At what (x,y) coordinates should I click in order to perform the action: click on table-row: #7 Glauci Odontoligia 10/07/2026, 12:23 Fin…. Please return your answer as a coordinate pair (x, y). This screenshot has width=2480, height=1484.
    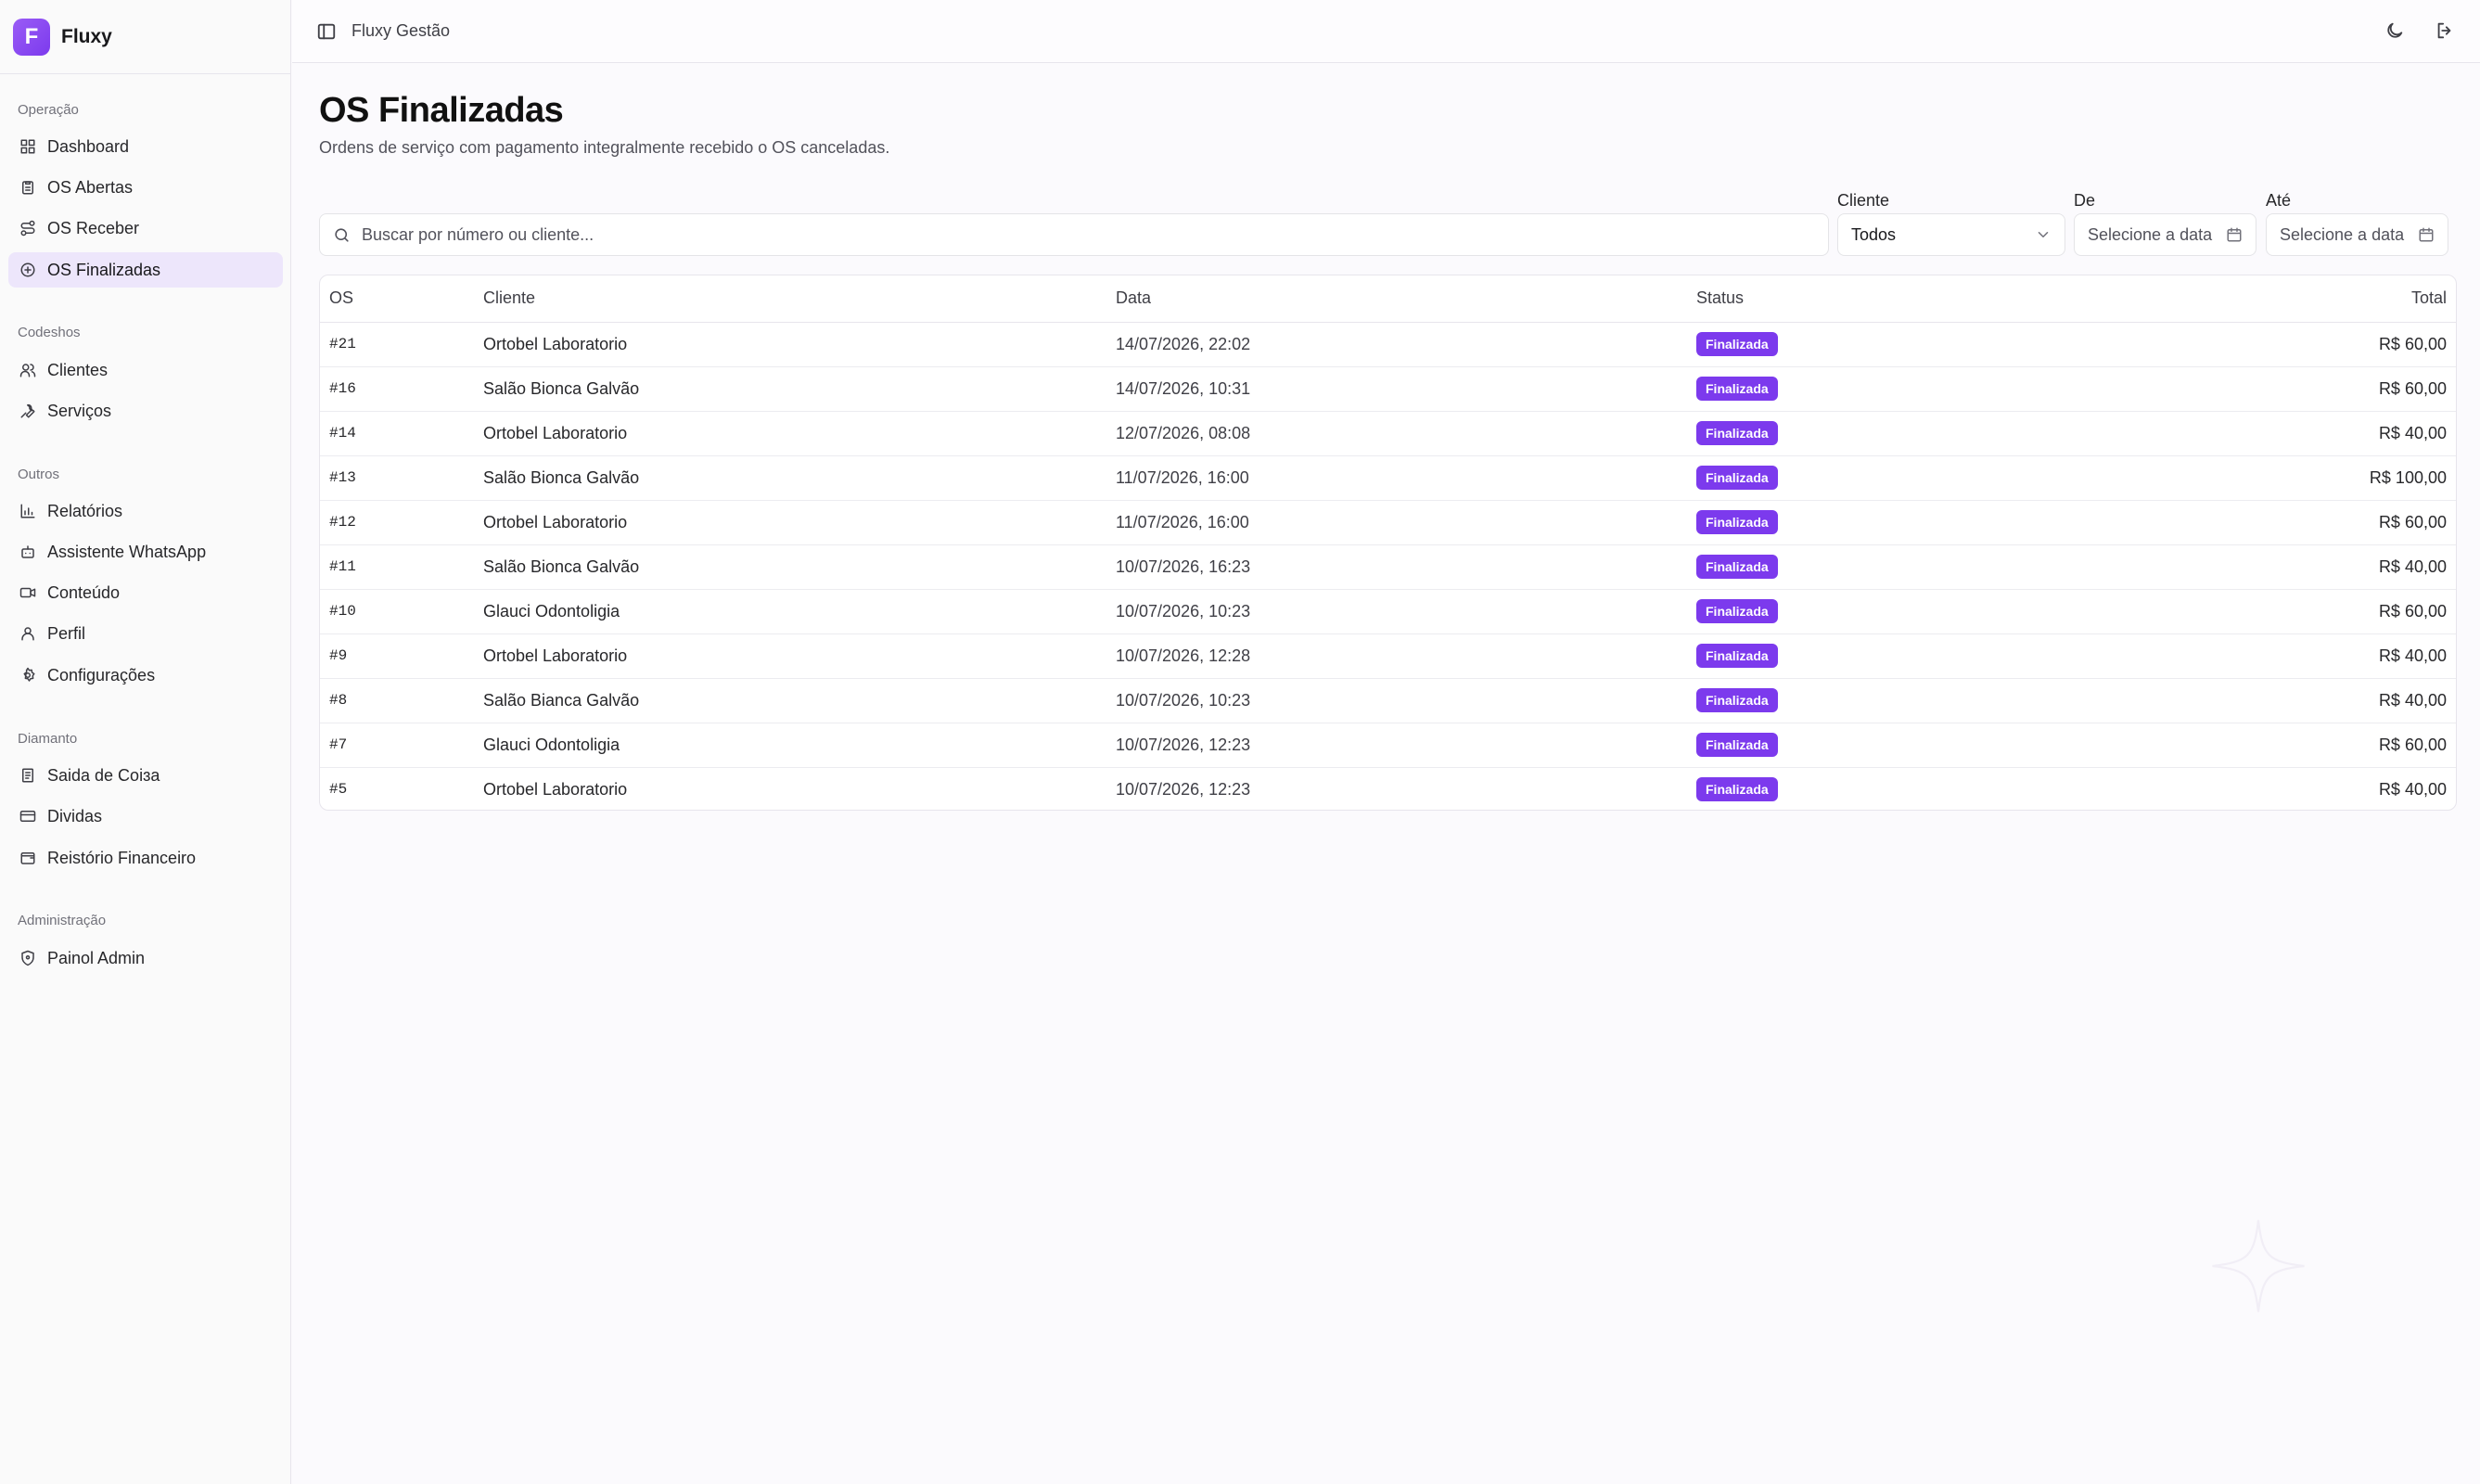
    Looking at the image, I should click on (1388, 745).